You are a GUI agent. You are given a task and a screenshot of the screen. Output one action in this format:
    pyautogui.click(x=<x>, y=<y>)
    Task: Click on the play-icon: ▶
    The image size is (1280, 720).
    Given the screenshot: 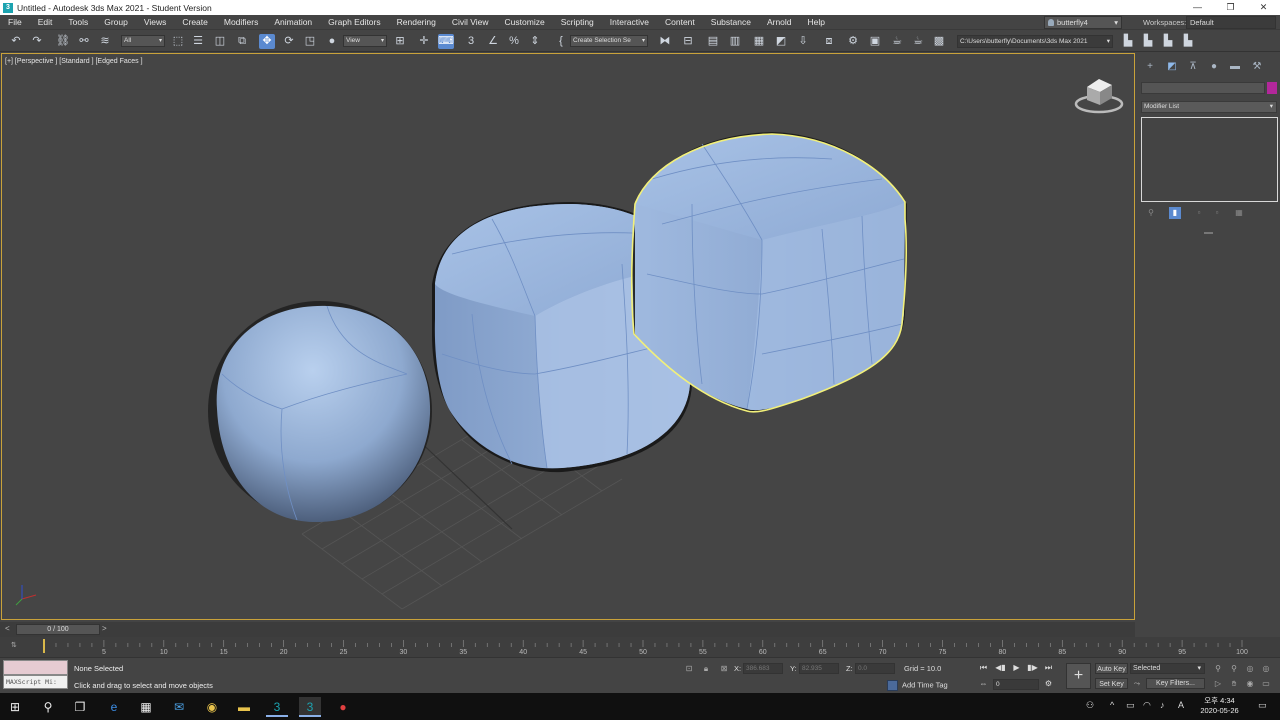 What is the action you would take?
    pyautogui.click(x=1016, y=668)
    